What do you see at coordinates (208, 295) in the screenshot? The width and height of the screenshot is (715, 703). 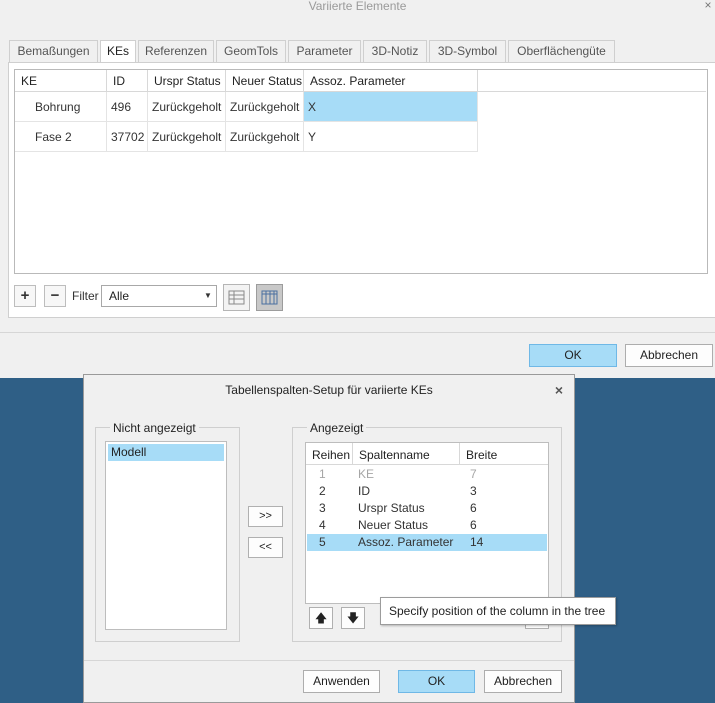 I see `chevron-down-icon: ▼` at bounding box center [208, 295].